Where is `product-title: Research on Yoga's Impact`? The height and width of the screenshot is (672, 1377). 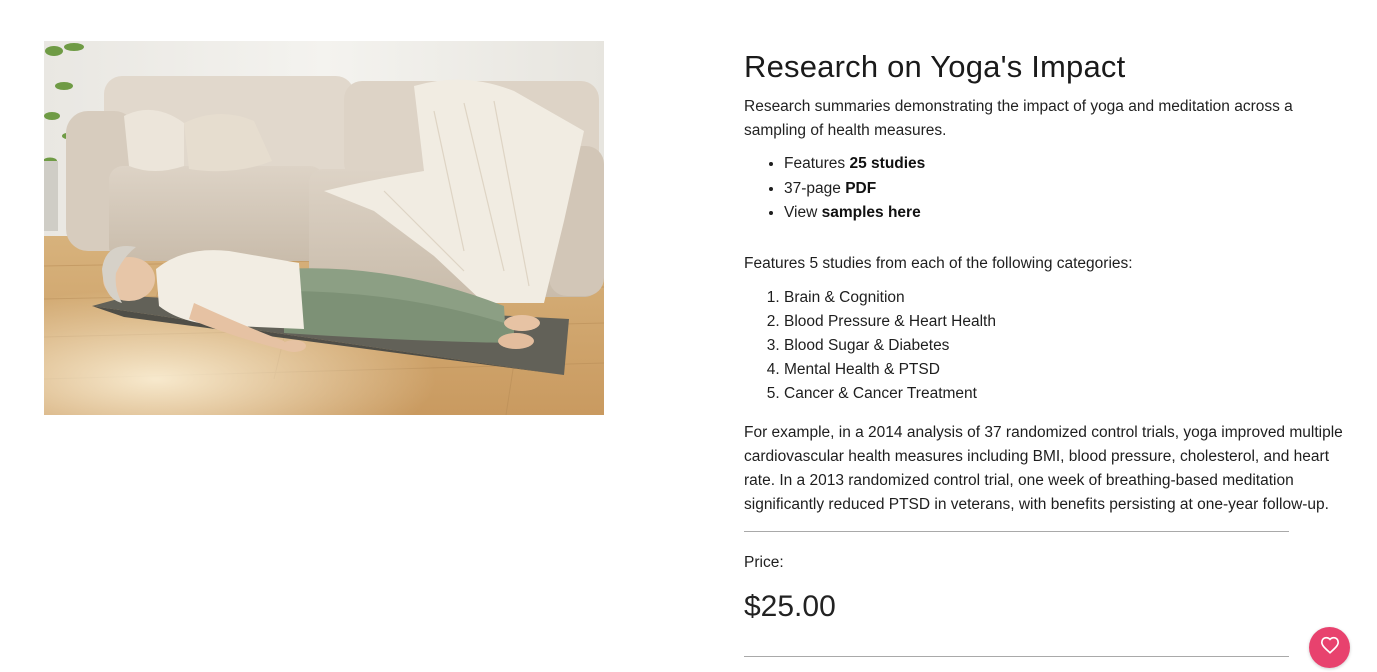 product-title: Research on Yoga's Impact is located at coordinates (935, 66).